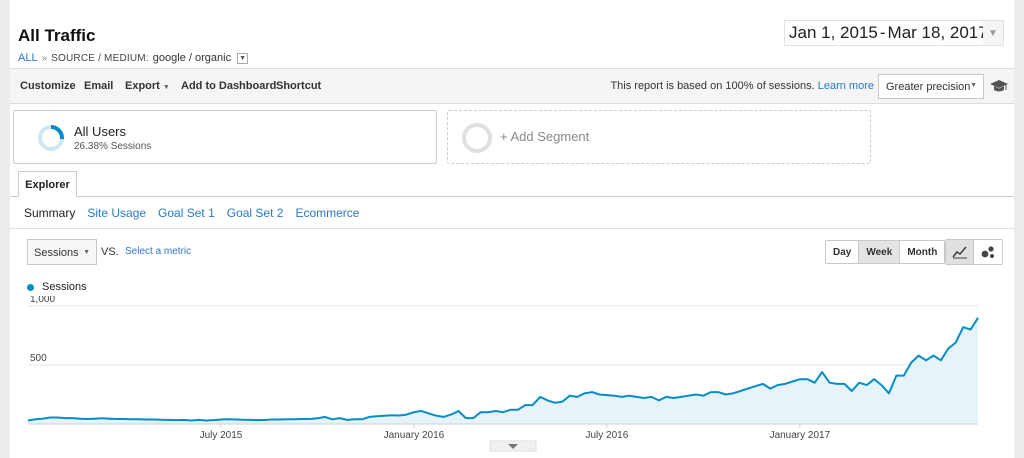 Image resolution: width=1024 pixels, height=458 pixels. Describe the element at coordinates (49, 213) in the screenshot. I see `subtab-summary: Summary` at that location.